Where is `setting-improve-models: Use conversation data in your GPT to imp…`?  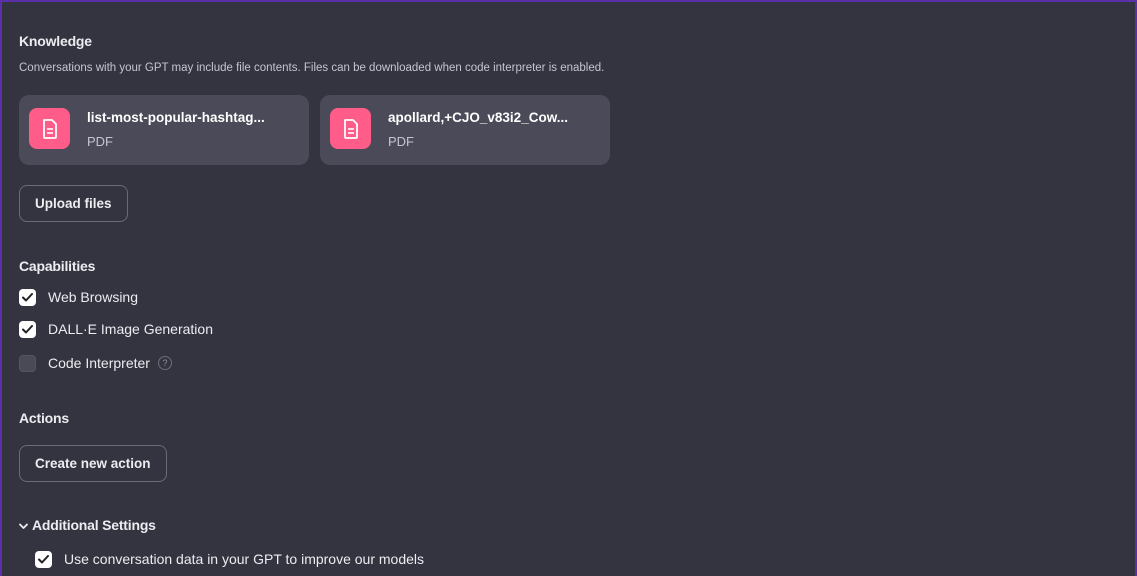
setting-improve-models: Use conversation data in your GPT to imp… is located at coordinates (229, 559).